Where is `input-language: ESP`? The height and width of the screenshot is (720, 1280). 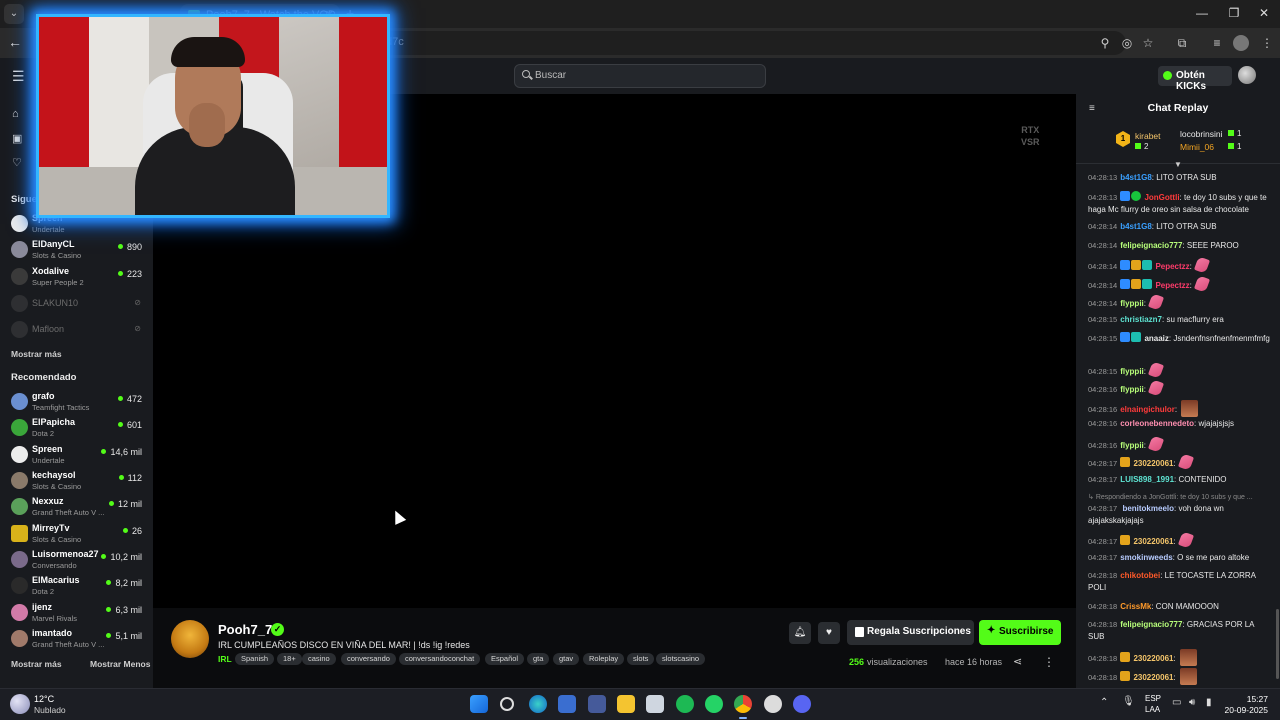 input-language: ESP is located at coordinates (1153, 698).